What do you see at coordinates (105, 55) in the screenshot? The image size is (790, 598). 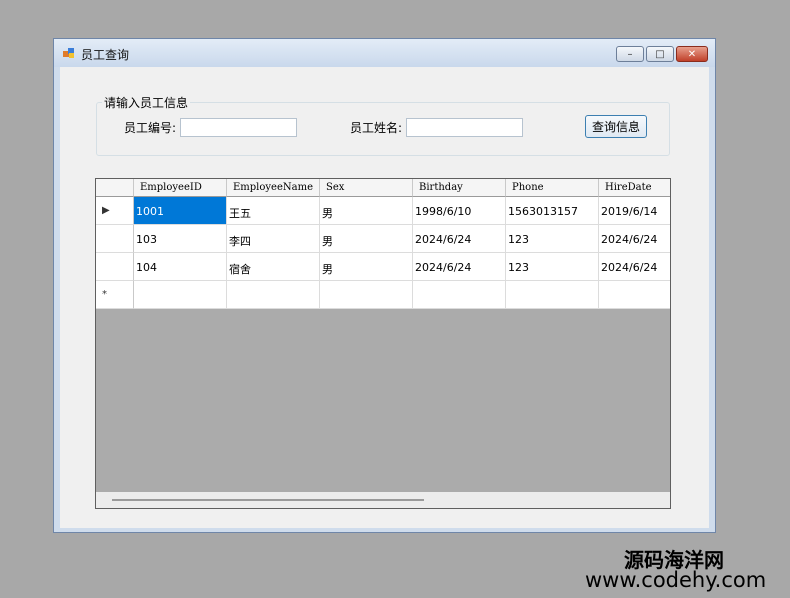 I see `window-title: 员工查询` at bounding box center [105, 55].